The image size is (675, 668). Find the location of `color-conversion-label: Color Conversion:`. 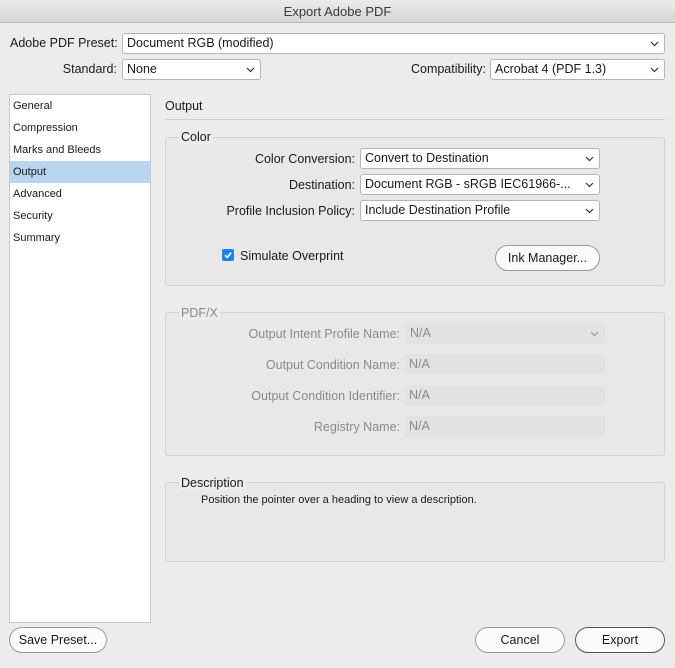

color-conversion-label: Color Conversion: is located at coordinates (304, 159).